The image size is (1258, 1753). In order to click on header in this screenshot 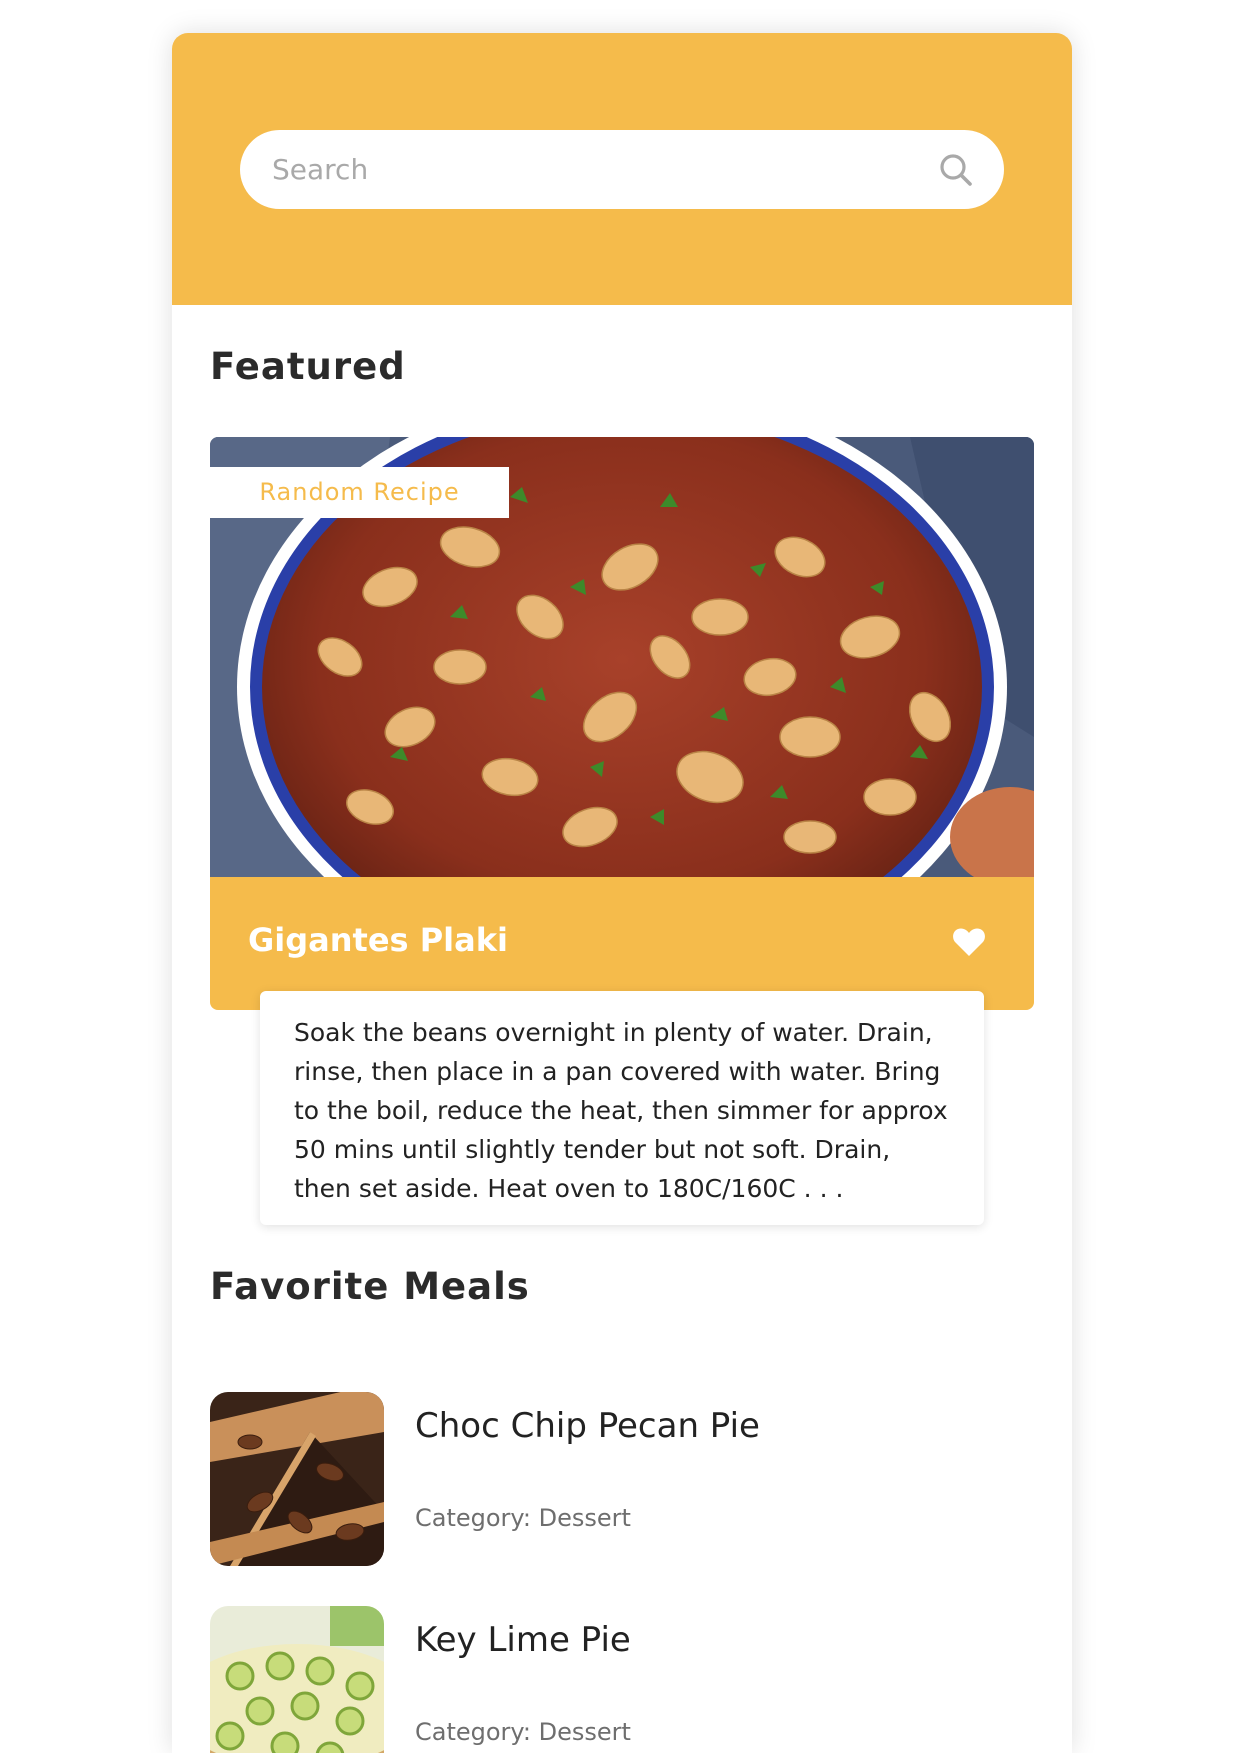, I will do `click(622, 169)`.